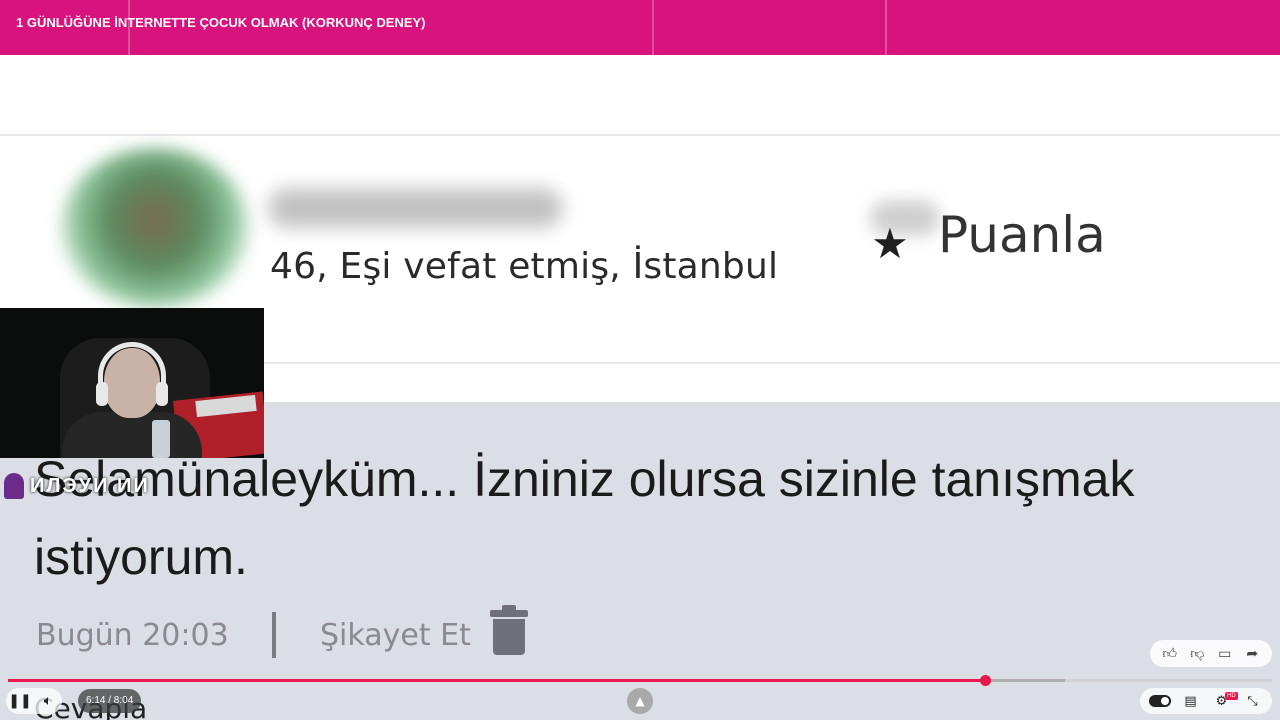 Image resolution: width=1280 pixels, height=720 pixels. What do you see at coordinates (14, 486) in the screenshot?
I see `mascot-icon` at bounding box center [14, 486].